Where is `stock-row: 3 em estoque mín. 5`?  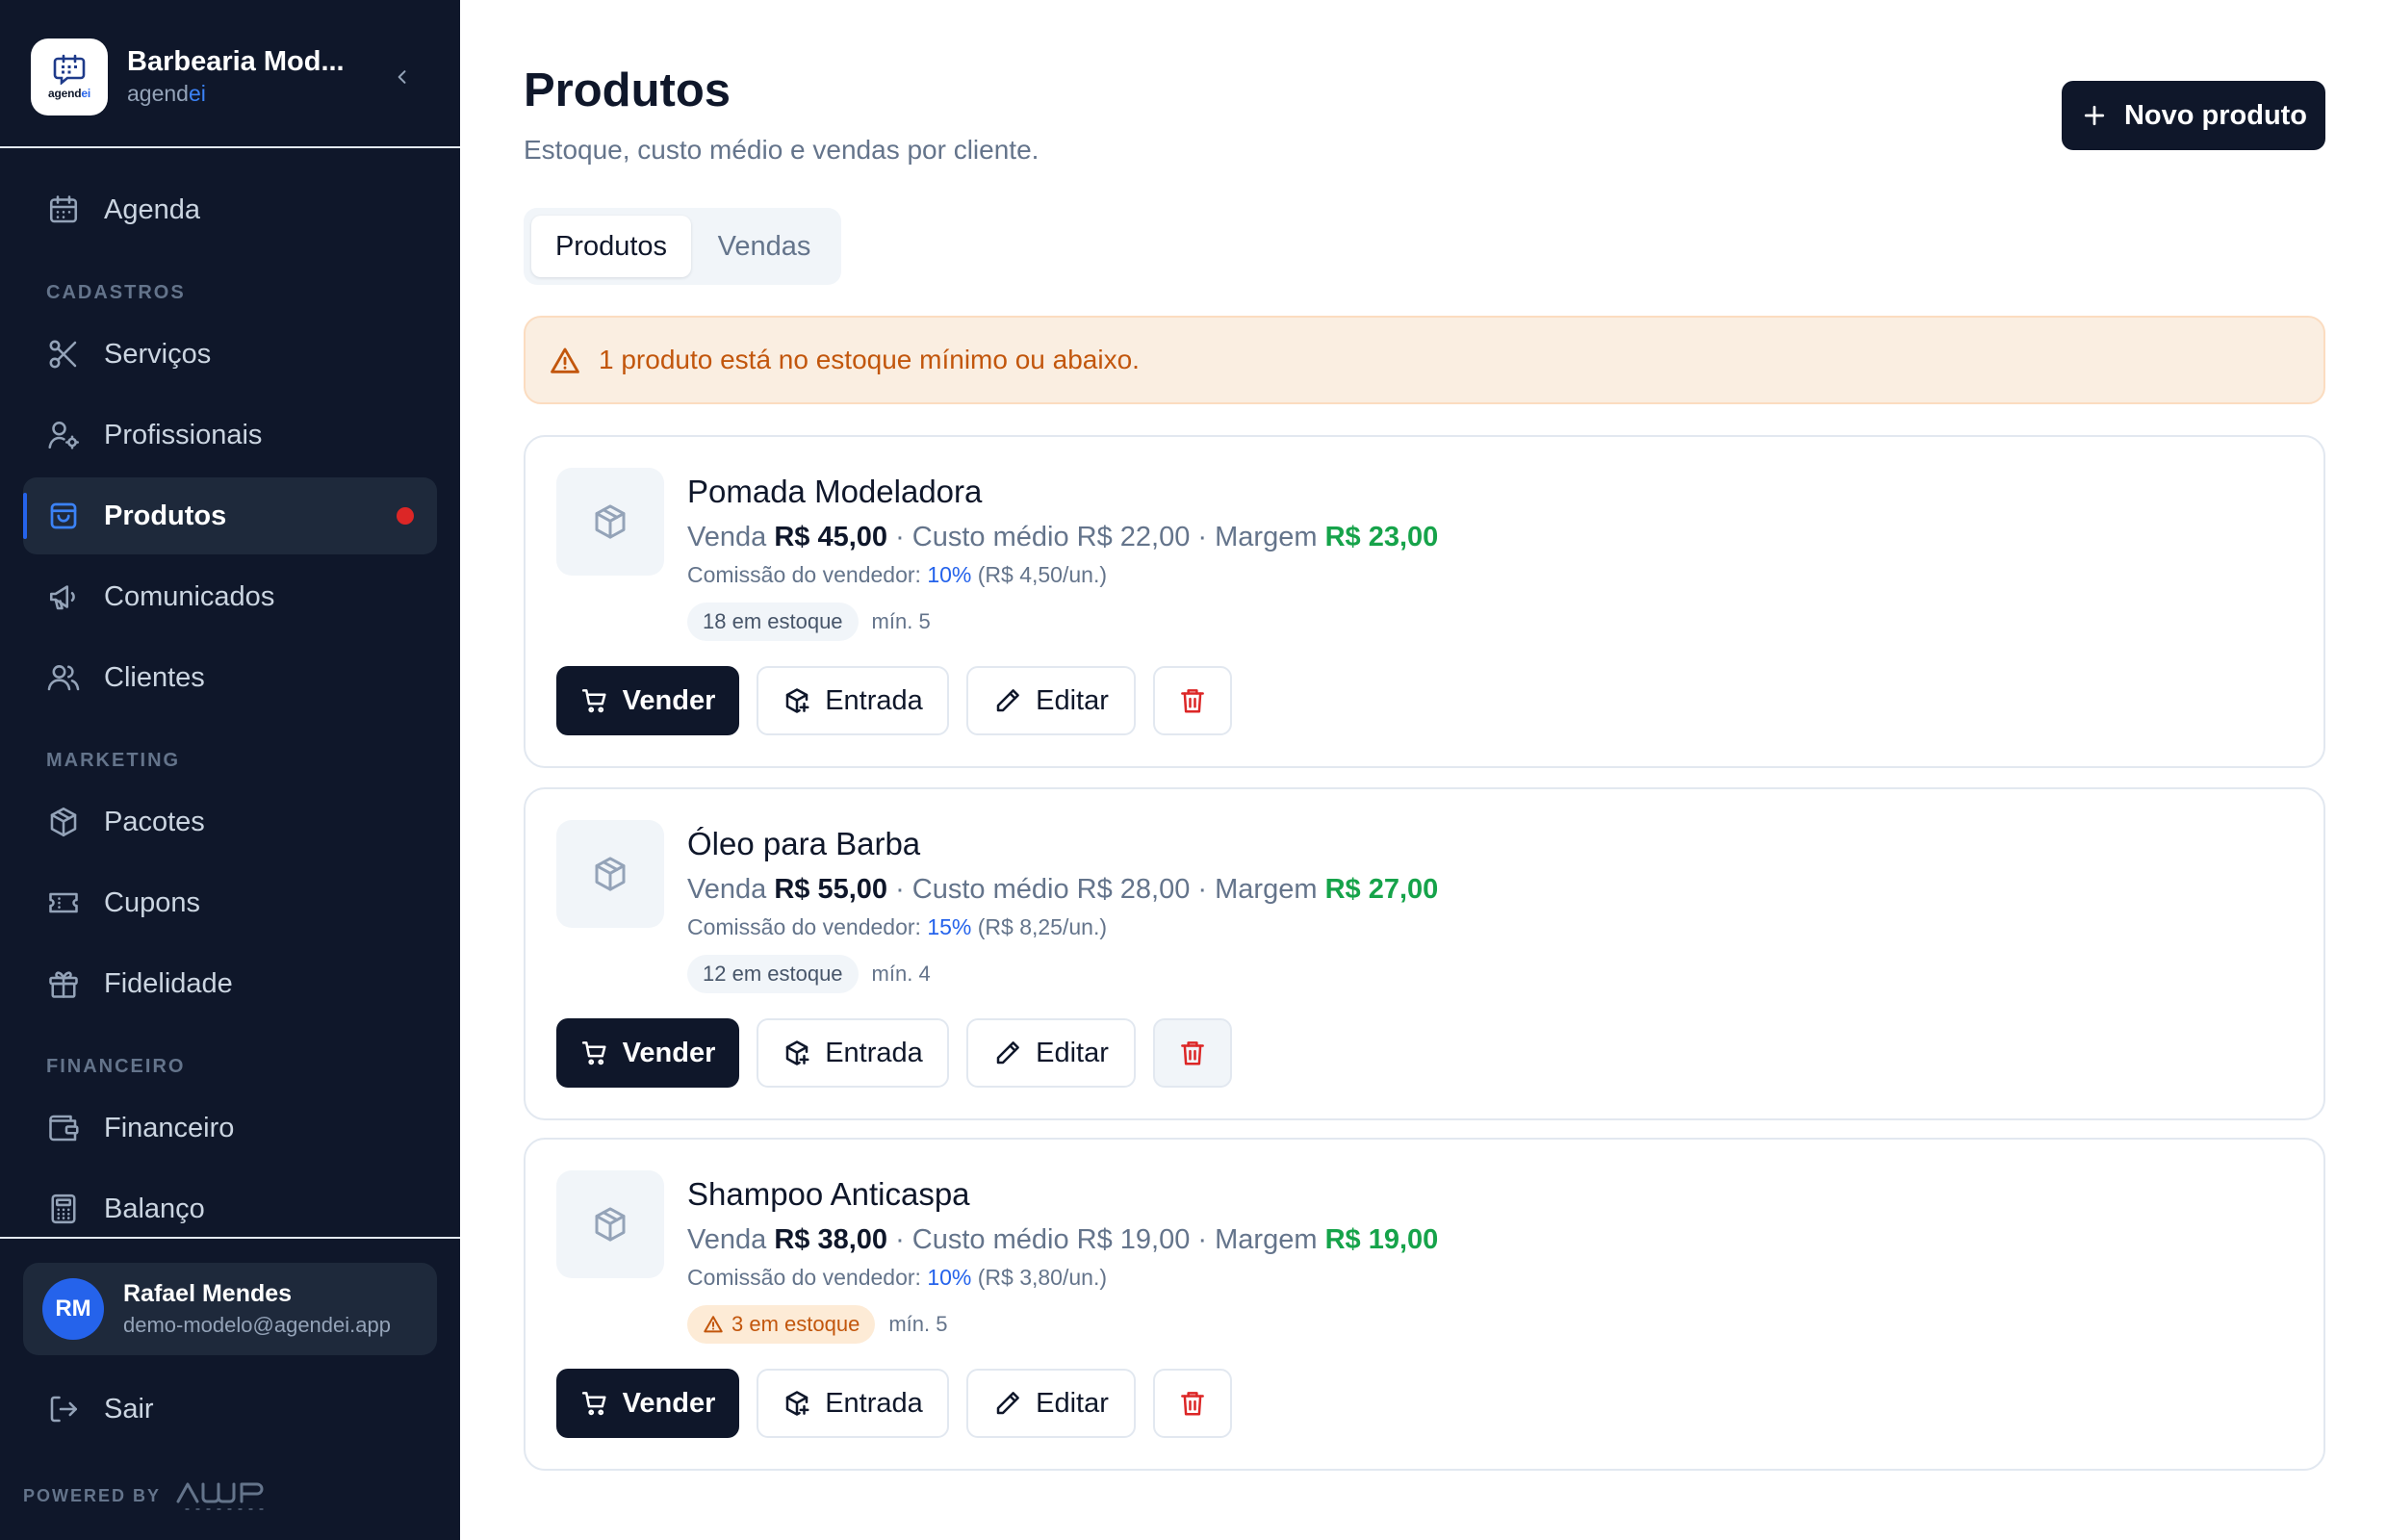
stock-row: 3 em estoque mín. 5 is located at coordinates (817, 1324).